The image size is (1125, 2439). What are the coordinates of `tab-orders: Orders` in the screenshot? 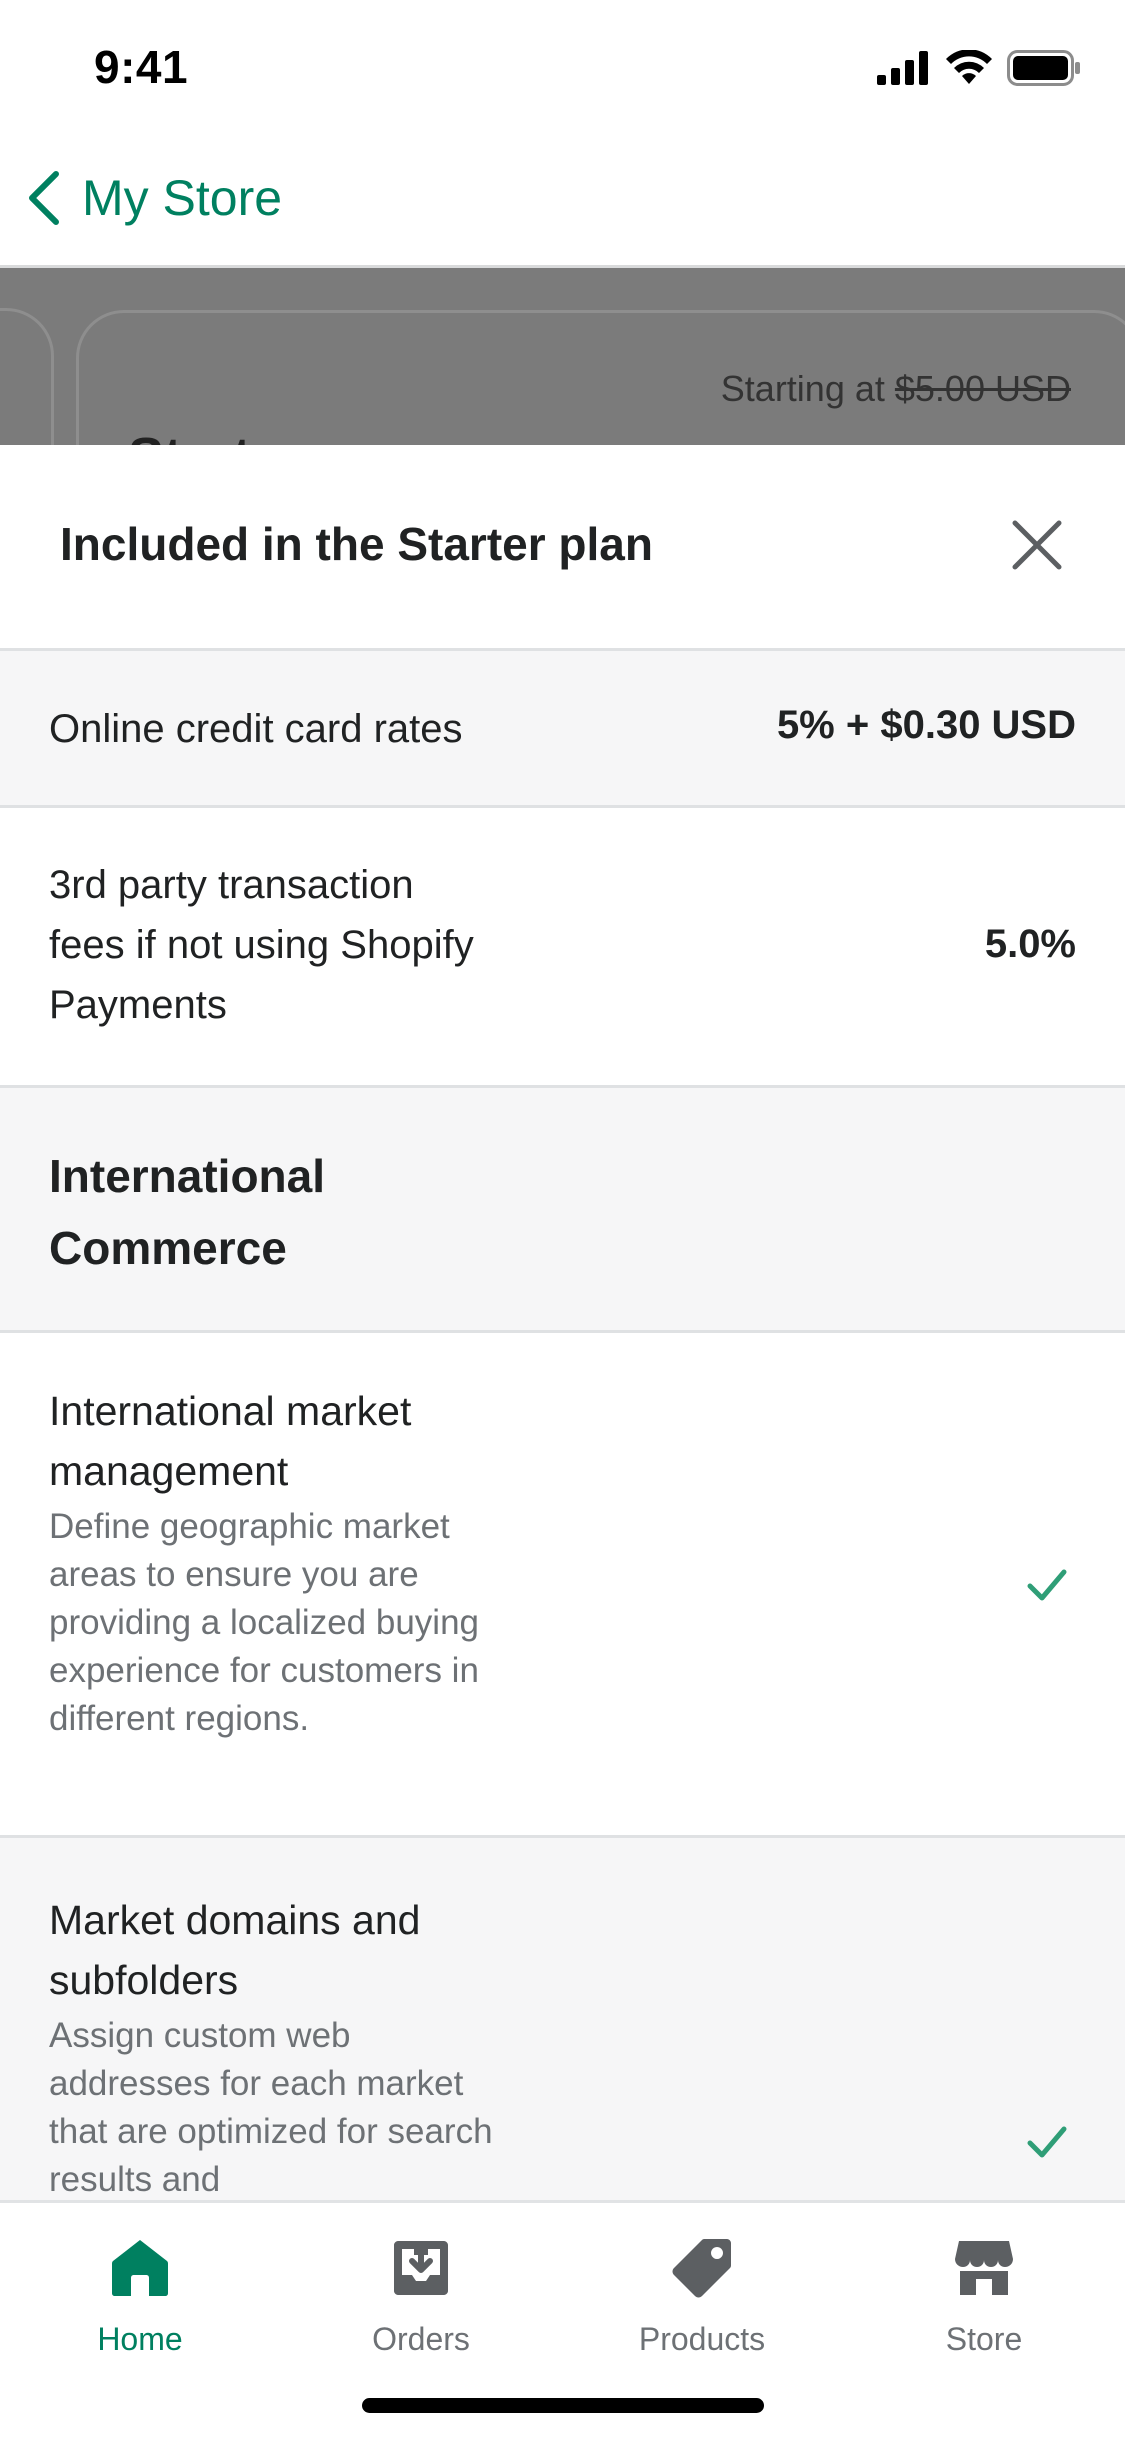 It's located at (421, 2303).